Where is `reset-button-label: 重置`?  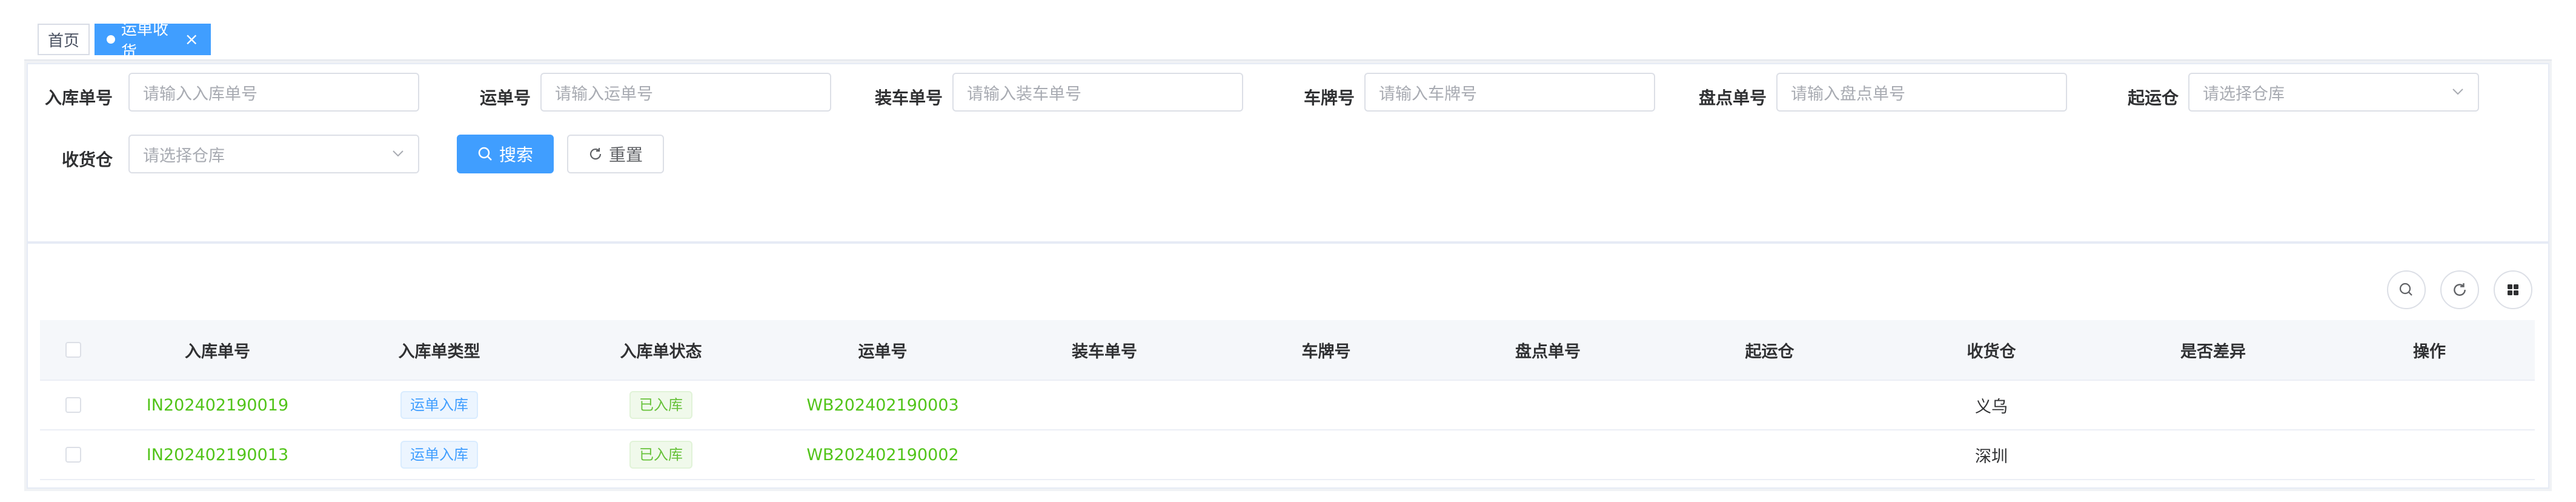 reset-button-label: 重置 is located at coordinates (625, 155).